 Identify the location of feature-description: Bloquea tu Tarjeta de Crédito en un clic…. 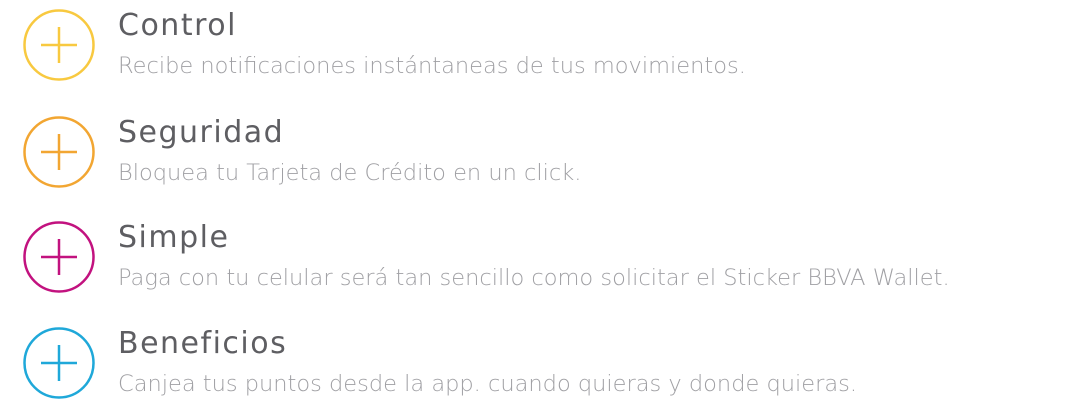
(350, 173).